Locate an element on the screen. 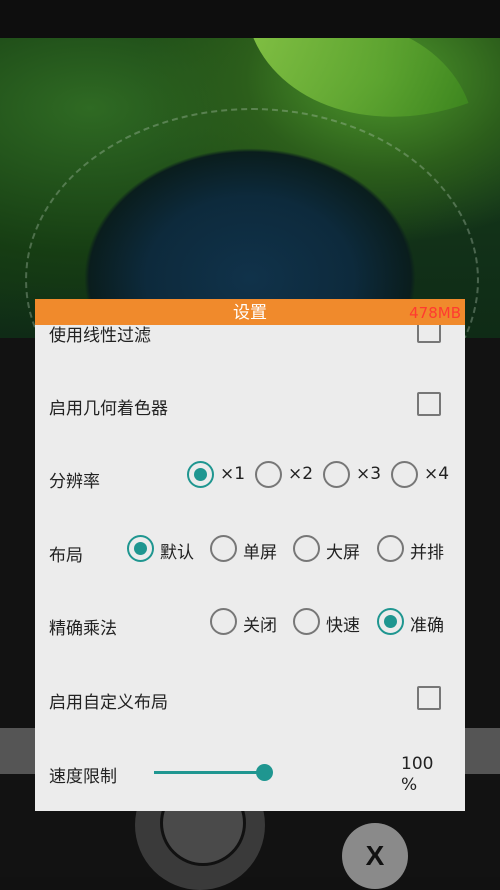  radio-label: ×3 is located at coordinates (369, 474).